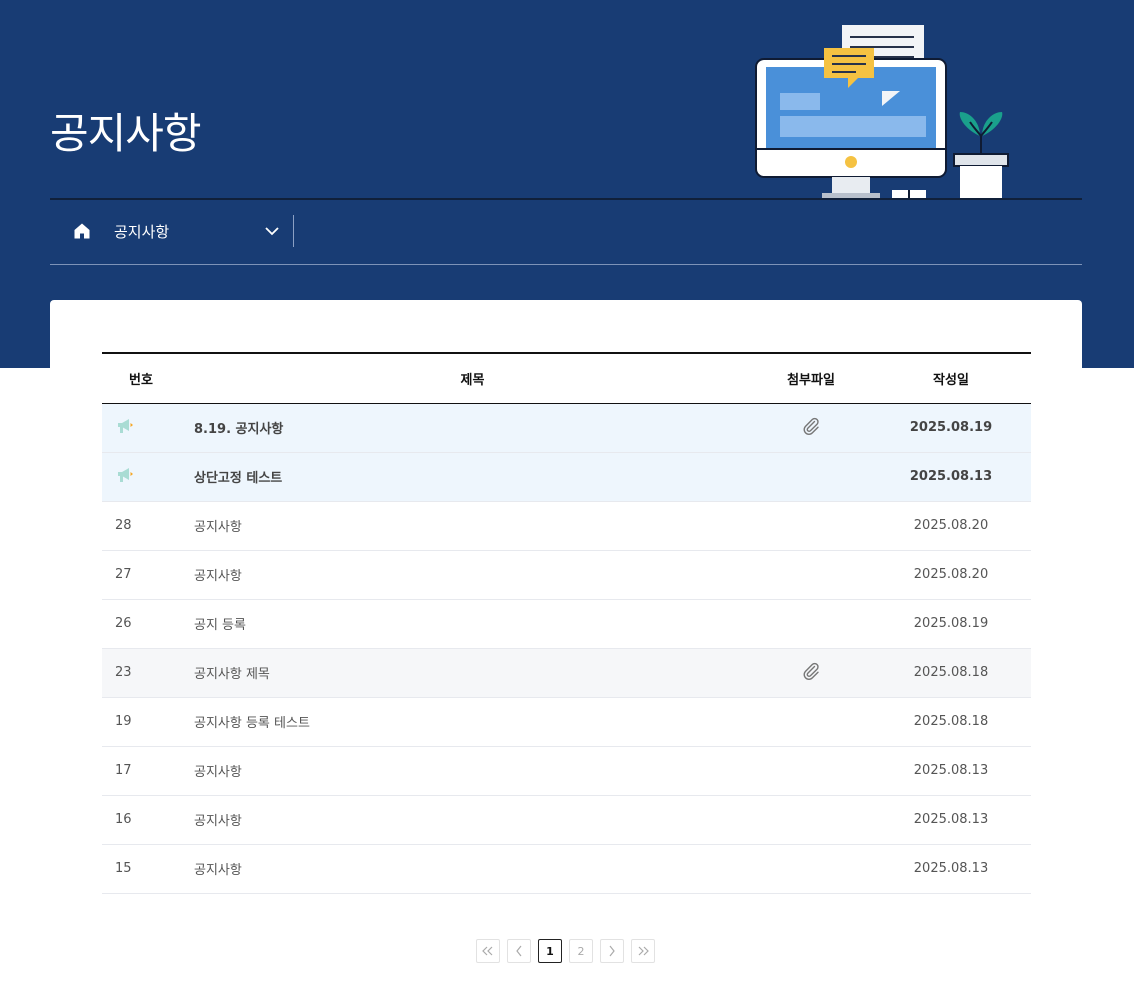 The width and height of the screenshot is (1134, 982). I want to click on chevron-down-icon, so click(272, 231).